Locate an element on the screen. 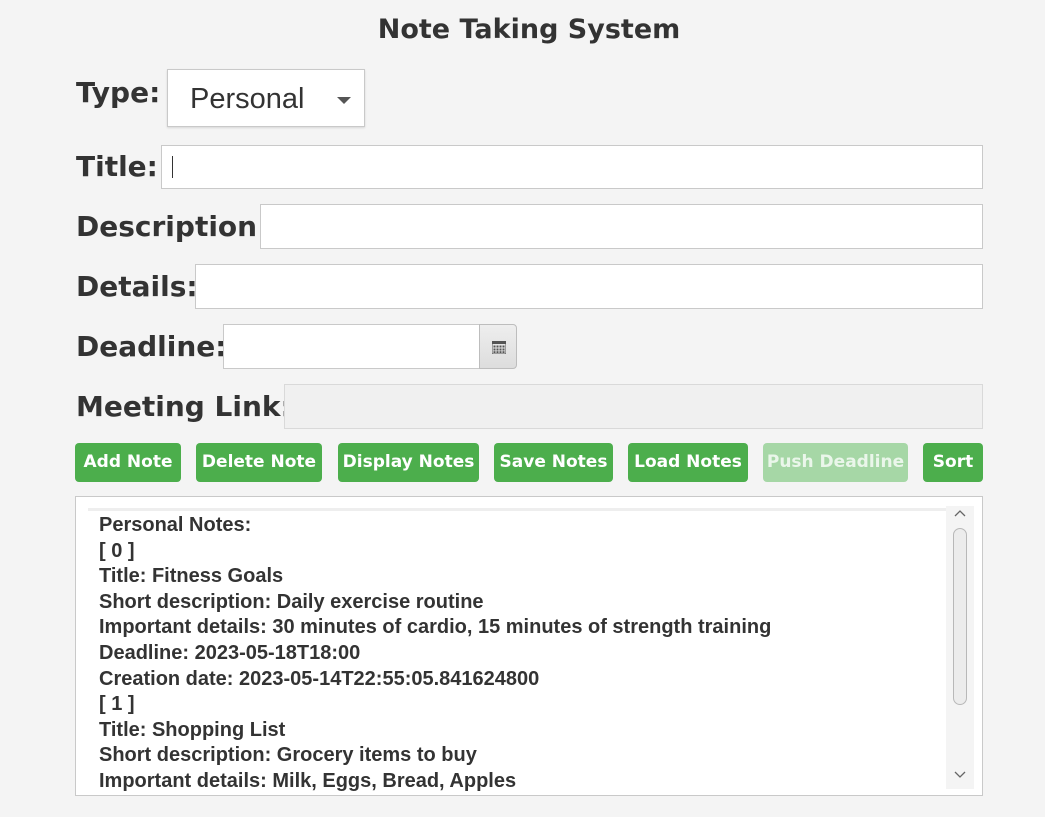 The height and width of the screenshot is (817, 1045). output-line: [ 0 ] is located at coordinates (117, 550).